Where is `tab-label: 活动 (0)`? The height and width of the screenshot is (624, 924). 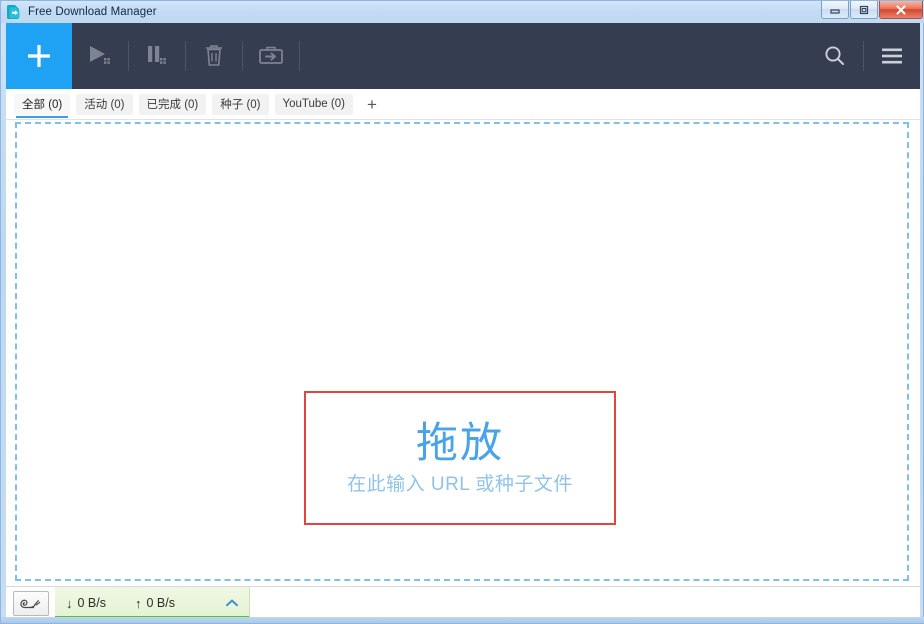
tab-label: 活动 (0) is located at coordinates (104, 105).